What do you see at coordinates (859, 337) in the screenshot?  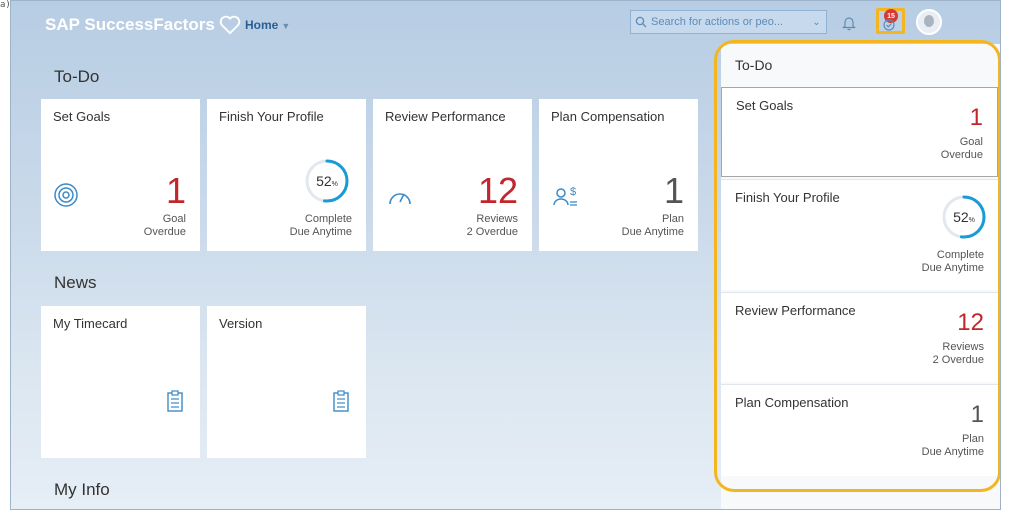 I see `panel-item-review-performance: Review Performance 12 Reviews 2 Overdue` at bounding box center [859, 337].